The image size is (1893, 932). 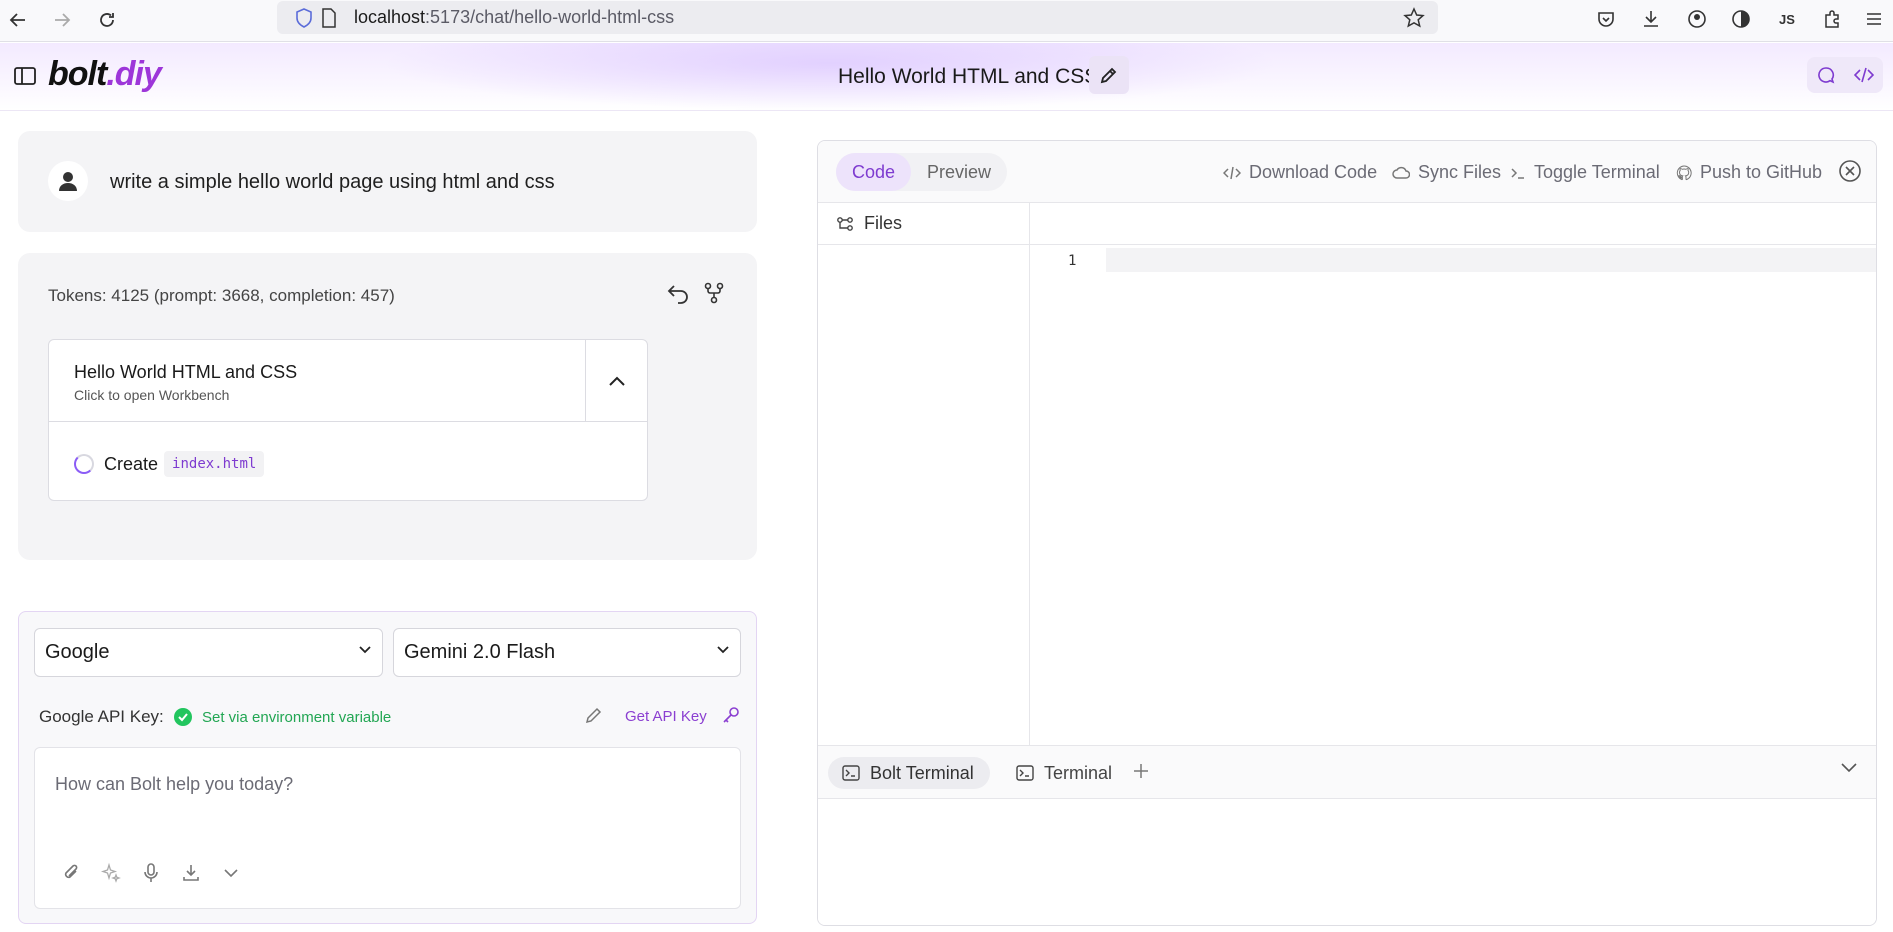 I want to click on action-verb: Create, so click(x=131, y=463).